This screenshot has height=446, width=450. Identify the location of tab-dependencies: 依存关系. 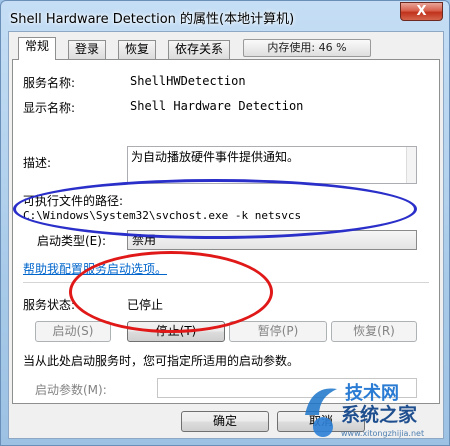
(199, 49).